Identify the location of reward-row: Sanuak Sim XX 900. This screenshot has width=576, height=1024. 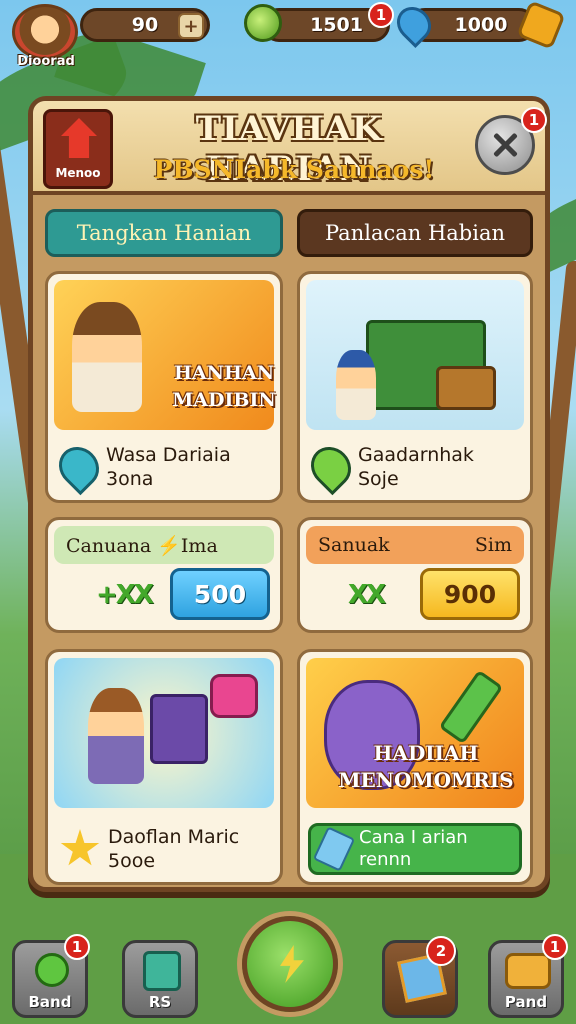
(415, 575).